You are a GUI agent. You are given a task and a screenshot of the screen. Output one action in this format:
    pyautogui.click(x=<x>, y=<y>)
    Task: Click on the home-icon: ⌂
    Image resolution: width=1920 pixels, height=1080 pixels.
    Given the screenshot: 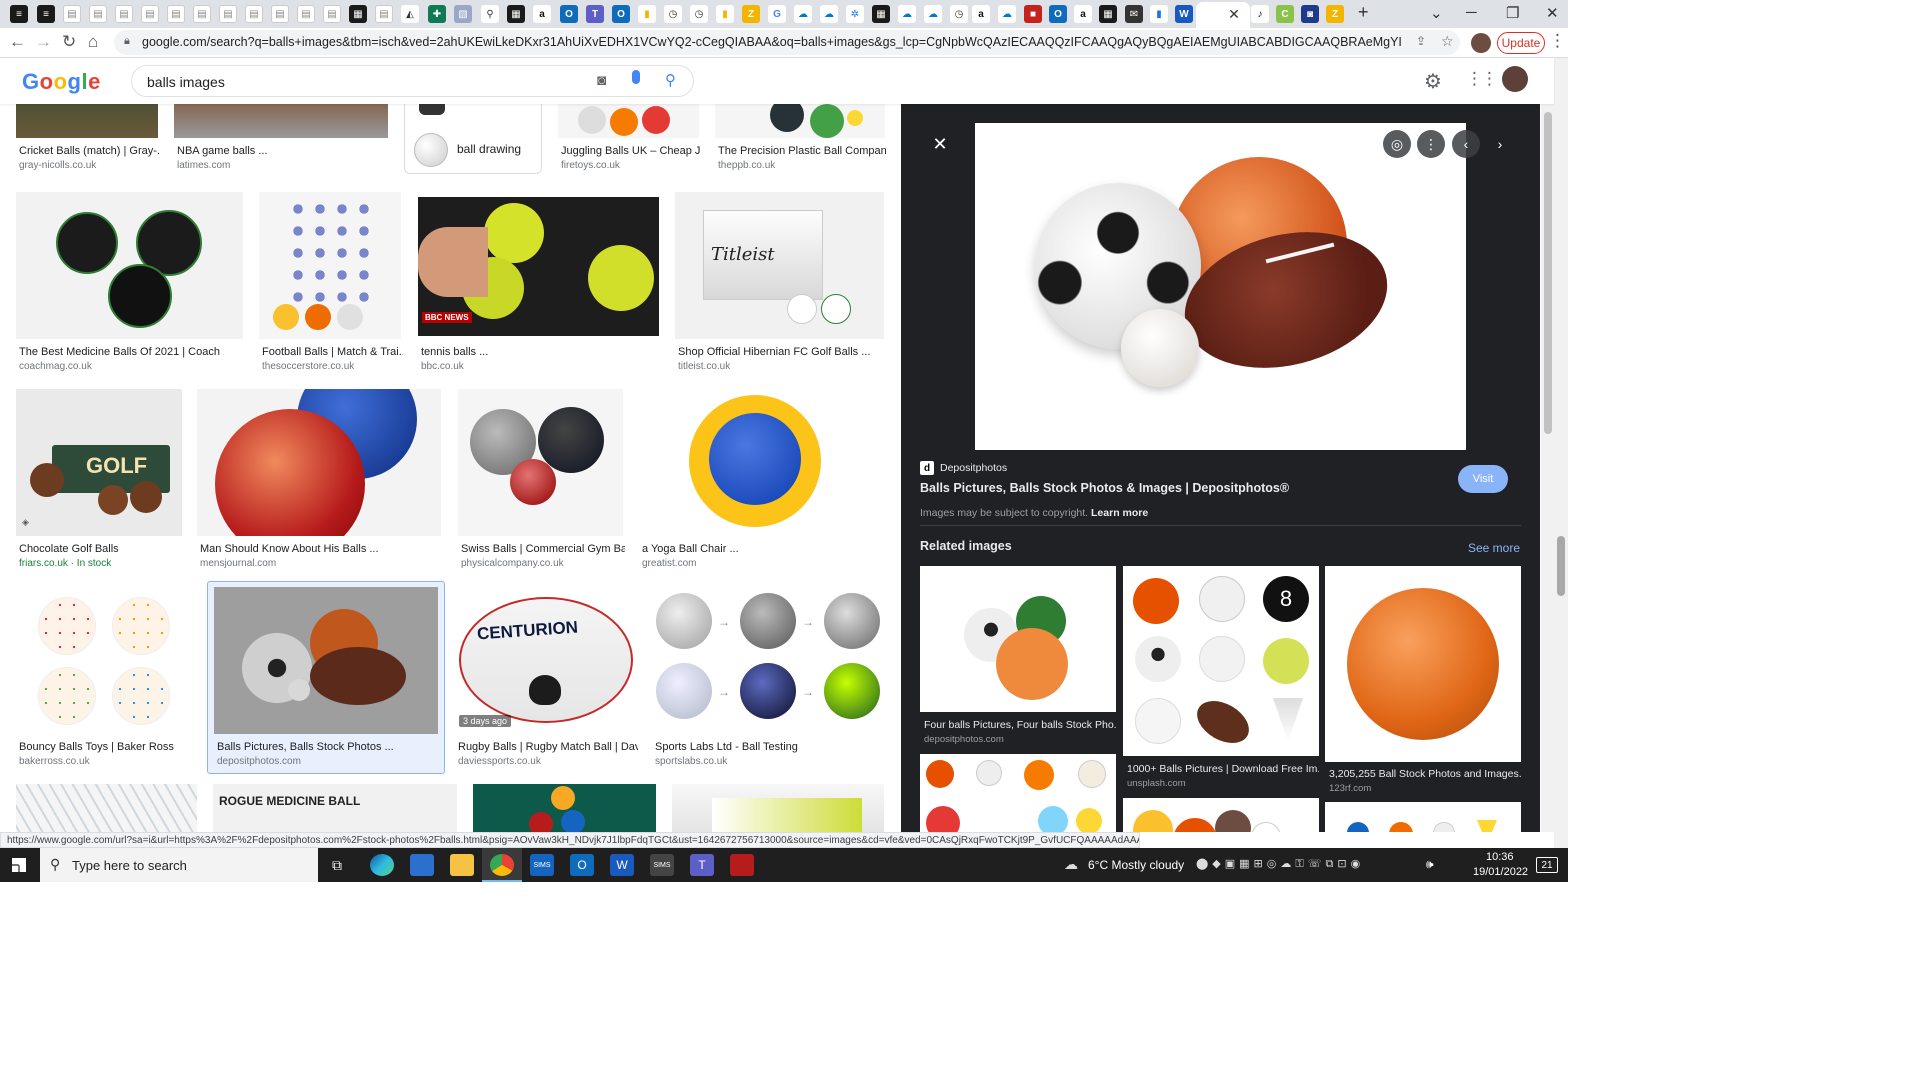 What is the action you would take?
    pyautogui.click(x=93, y=42)
    